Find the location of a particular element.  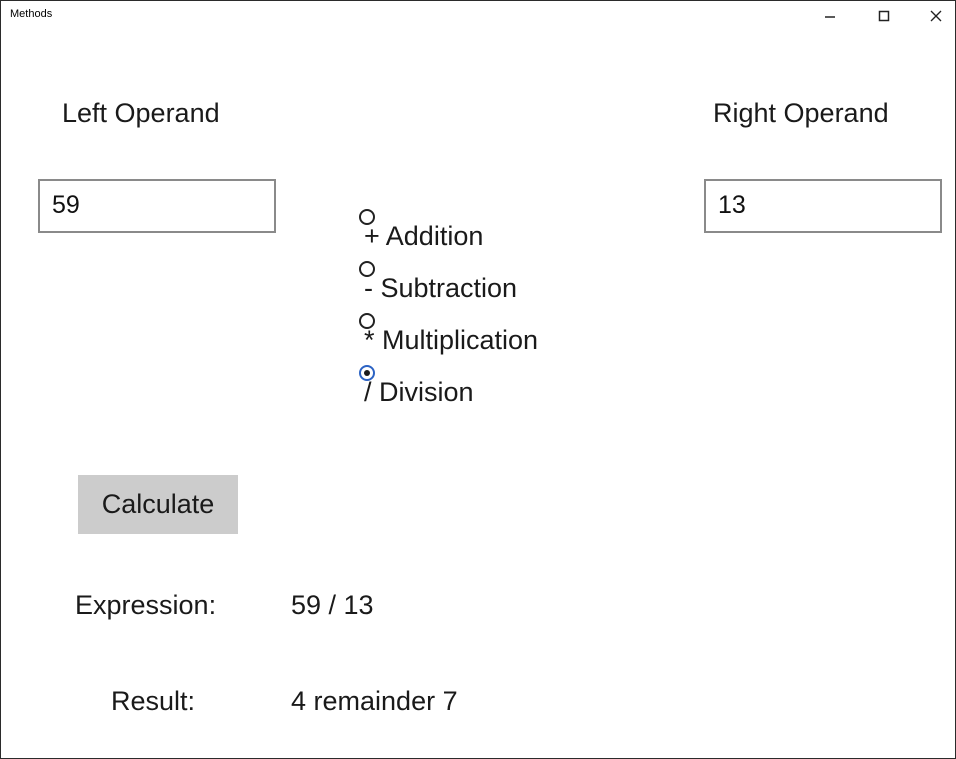

radio-division: / Division is located at coordinates (506, 389).